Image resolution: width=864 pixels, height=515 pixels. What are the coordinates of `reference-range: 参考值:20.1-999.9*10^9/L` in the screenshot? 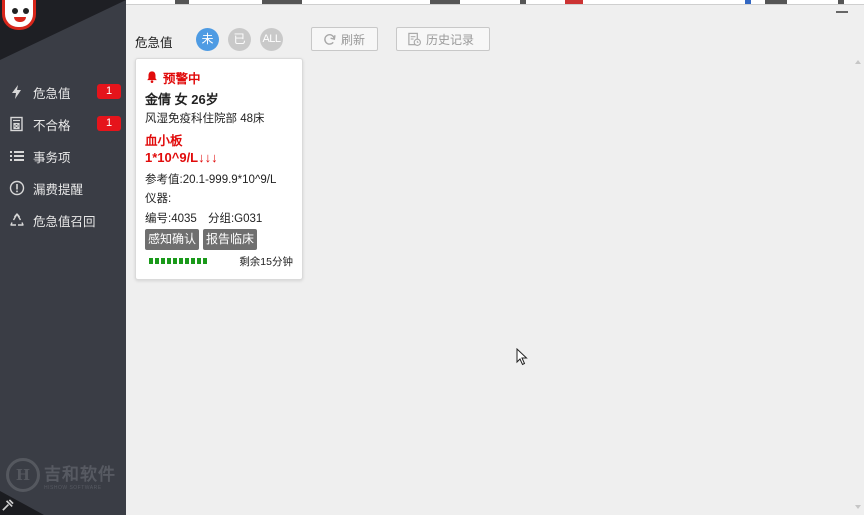 It's located at (211, 180).